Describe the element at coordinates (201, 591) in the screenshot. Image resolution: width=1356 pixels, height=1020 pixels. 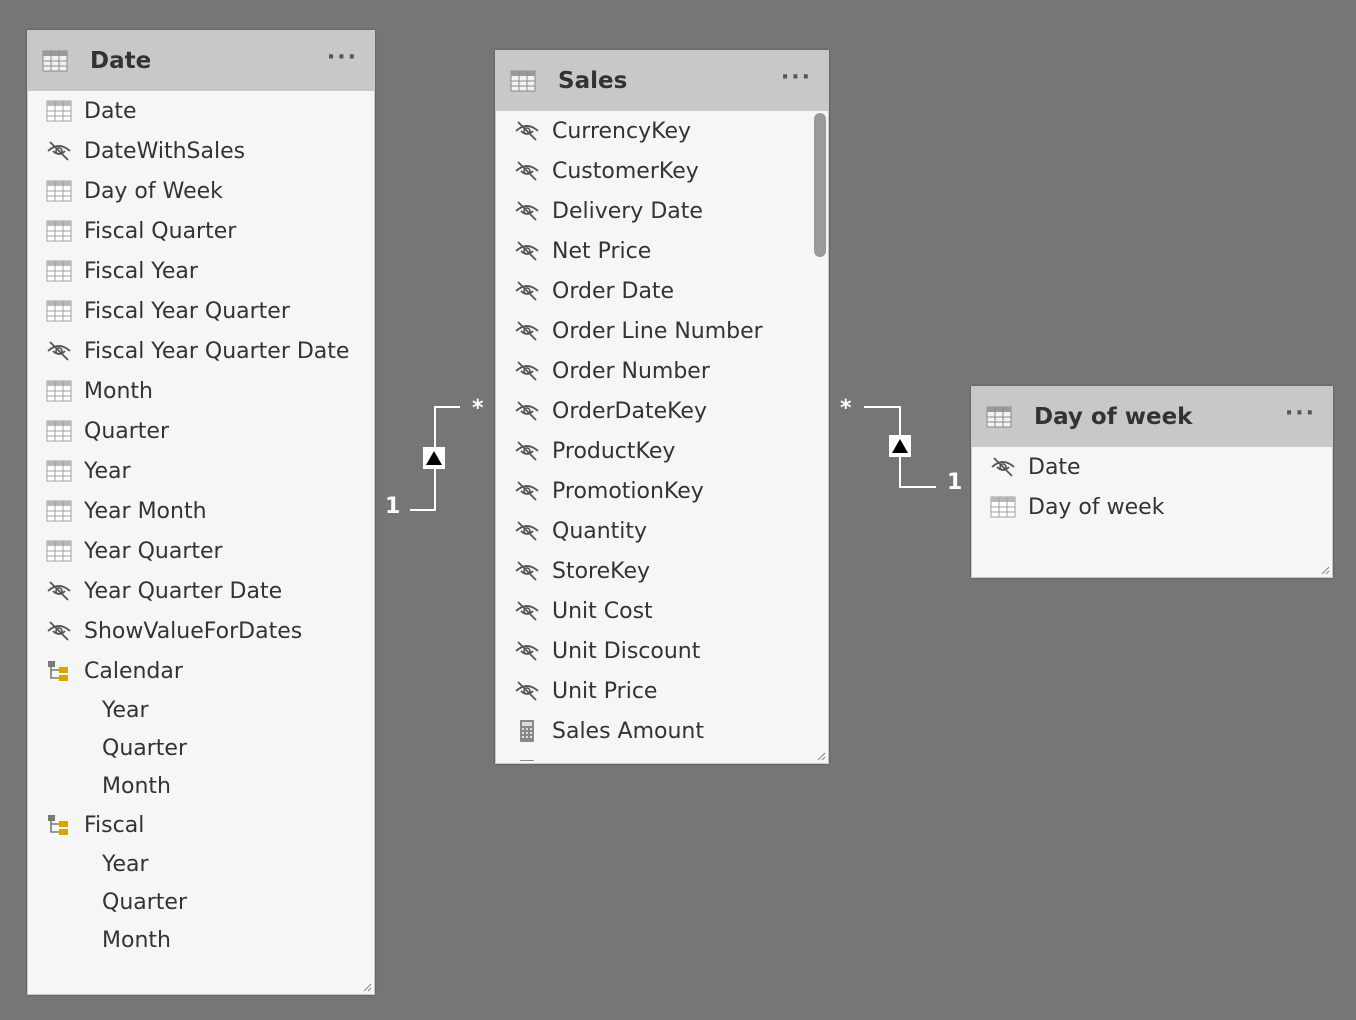
I see `field-item: Year Quarter Date` at that location.